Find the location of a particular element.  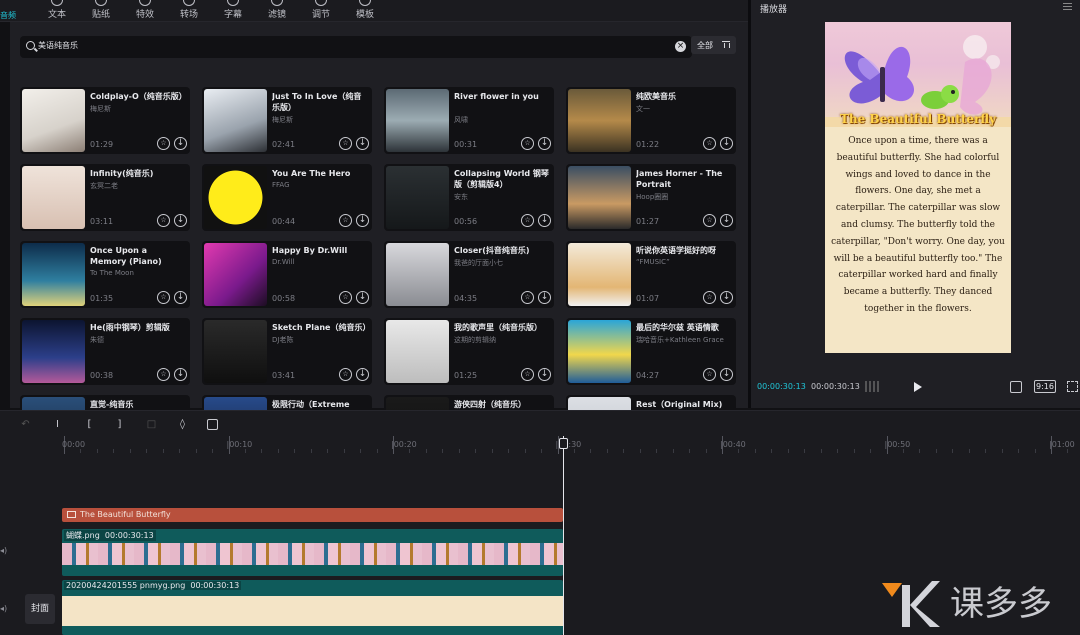

tab-2: 特效 is located at coordinates (145, 11).